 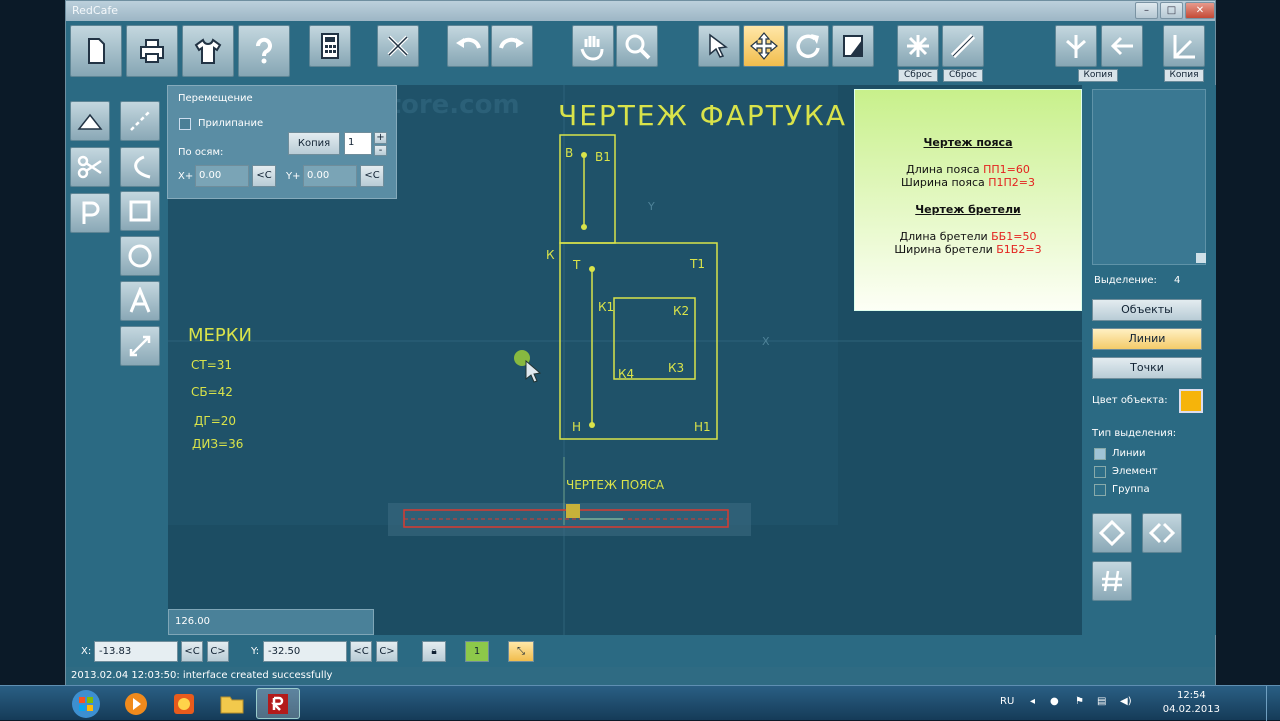 What do you see at coordinates (606, 307) in the screenshot?
I see `point-label-k1: К1` at bounding box center [606, 307].